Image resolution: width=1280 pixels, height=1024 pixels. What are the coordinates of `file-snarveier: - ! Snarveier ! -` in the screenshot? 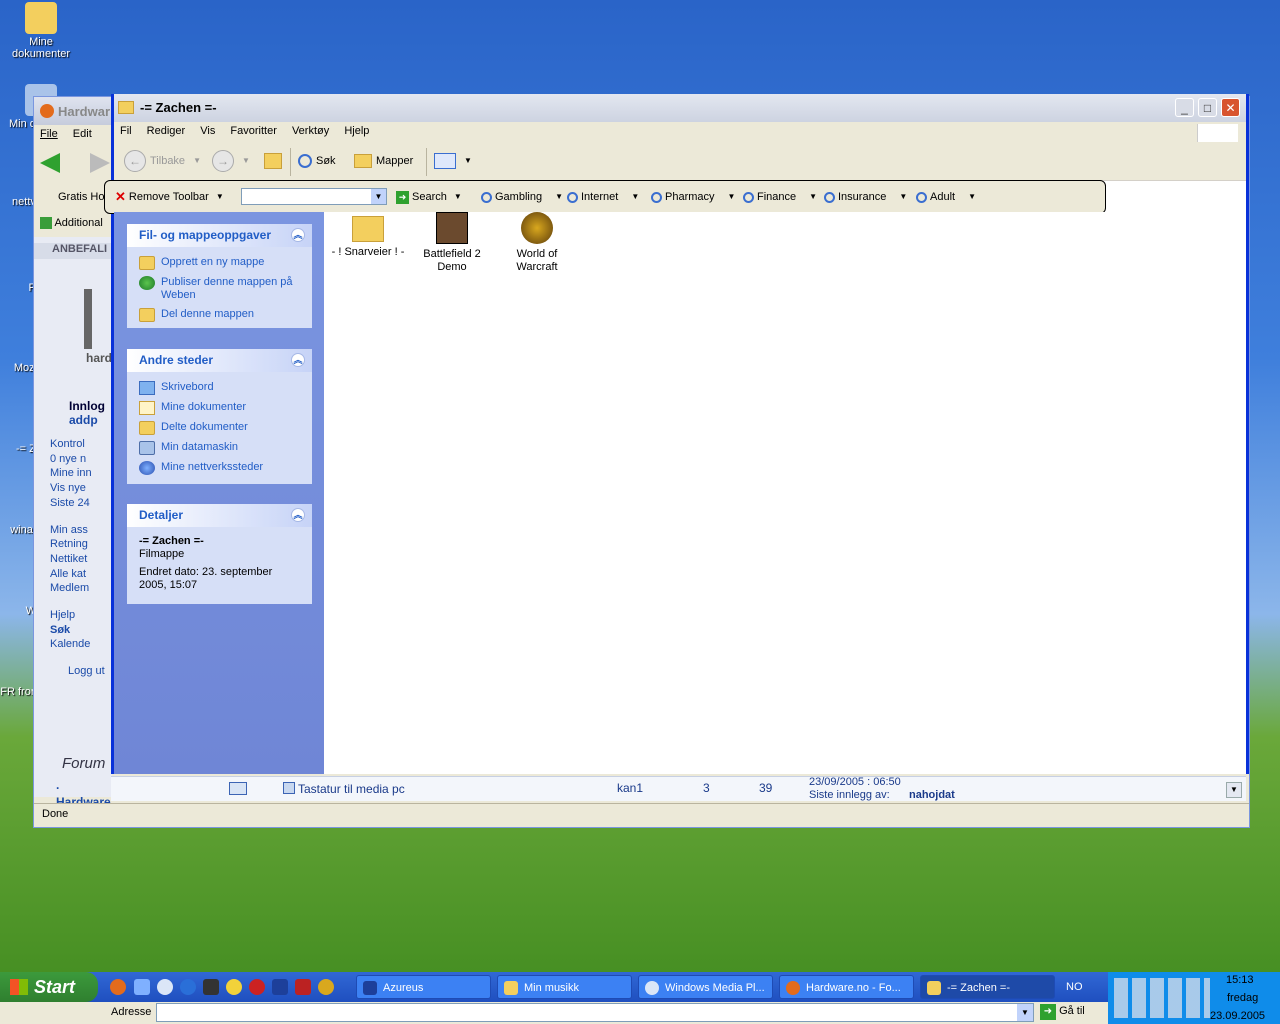 It's located at (368, 235).